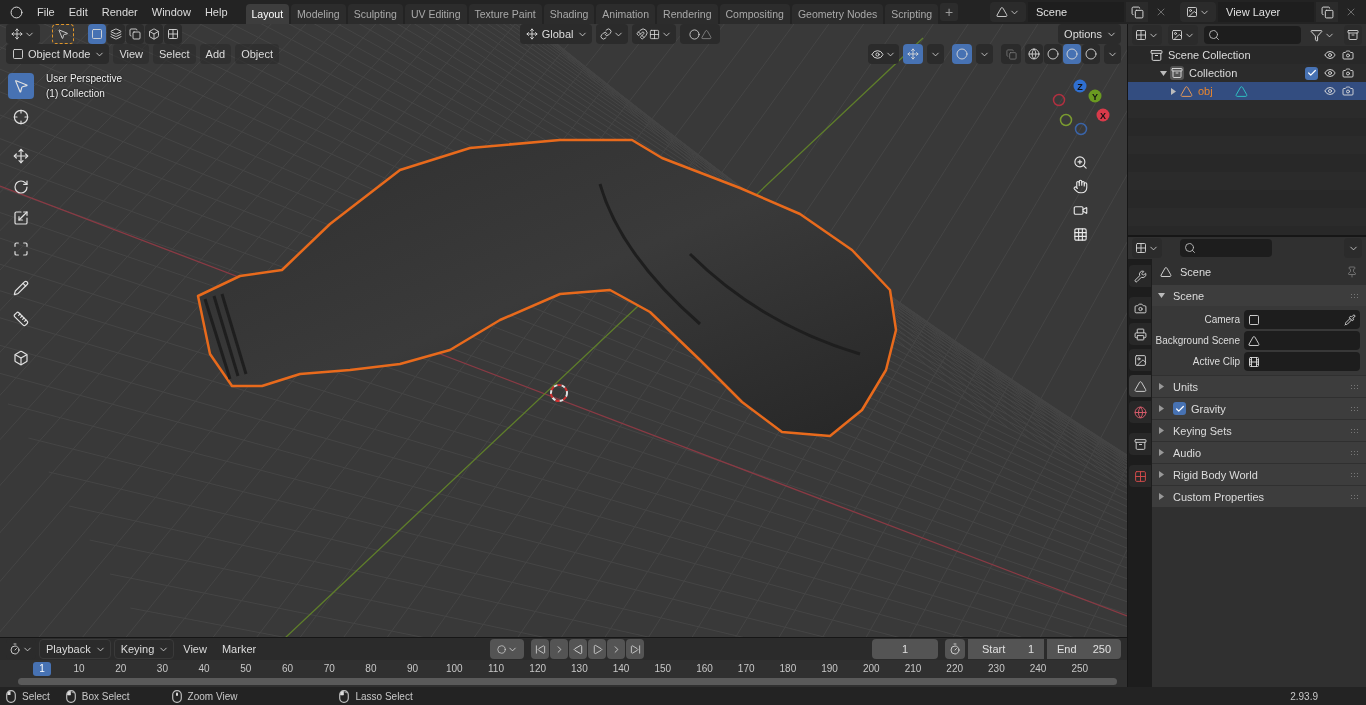 The image size is (1366, 705). What do you see at coordinates (21, 86) in the screenshot?
I see `tool-button` at bounding box center [21, 86].